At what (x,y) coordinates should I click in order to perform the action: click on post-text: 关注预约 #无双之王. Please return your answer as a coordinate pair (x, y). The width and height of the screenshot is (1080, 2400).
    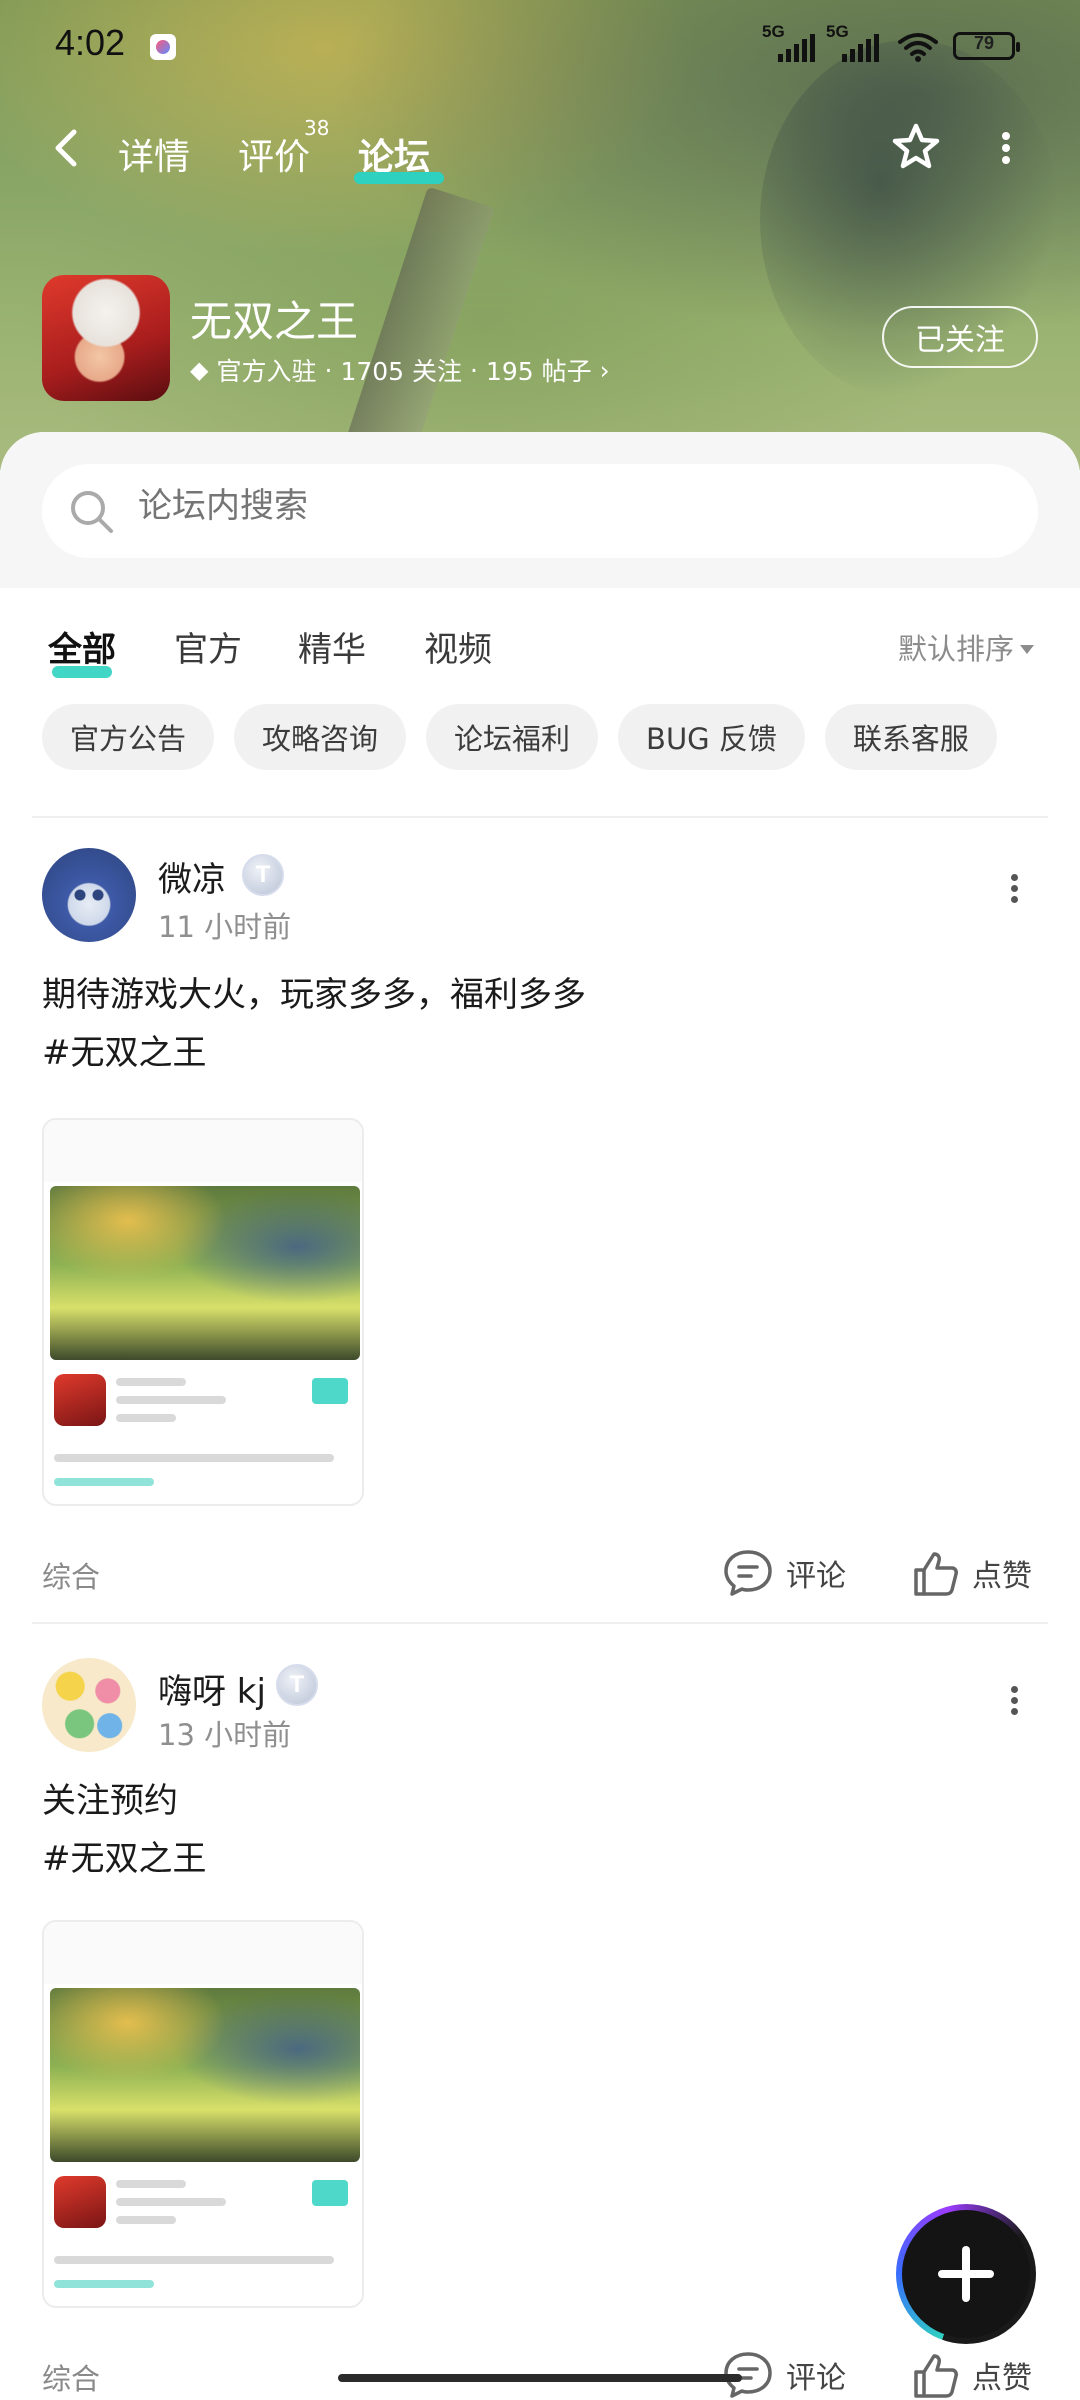
    Looking at the image, I should click on (124, 1830).